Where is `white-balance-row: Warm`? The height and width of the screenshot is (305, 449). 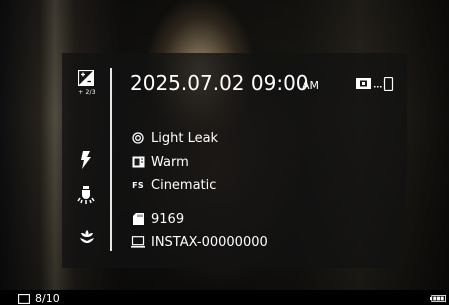 white-balance-row: Warm is located at coordinates (160, 162).